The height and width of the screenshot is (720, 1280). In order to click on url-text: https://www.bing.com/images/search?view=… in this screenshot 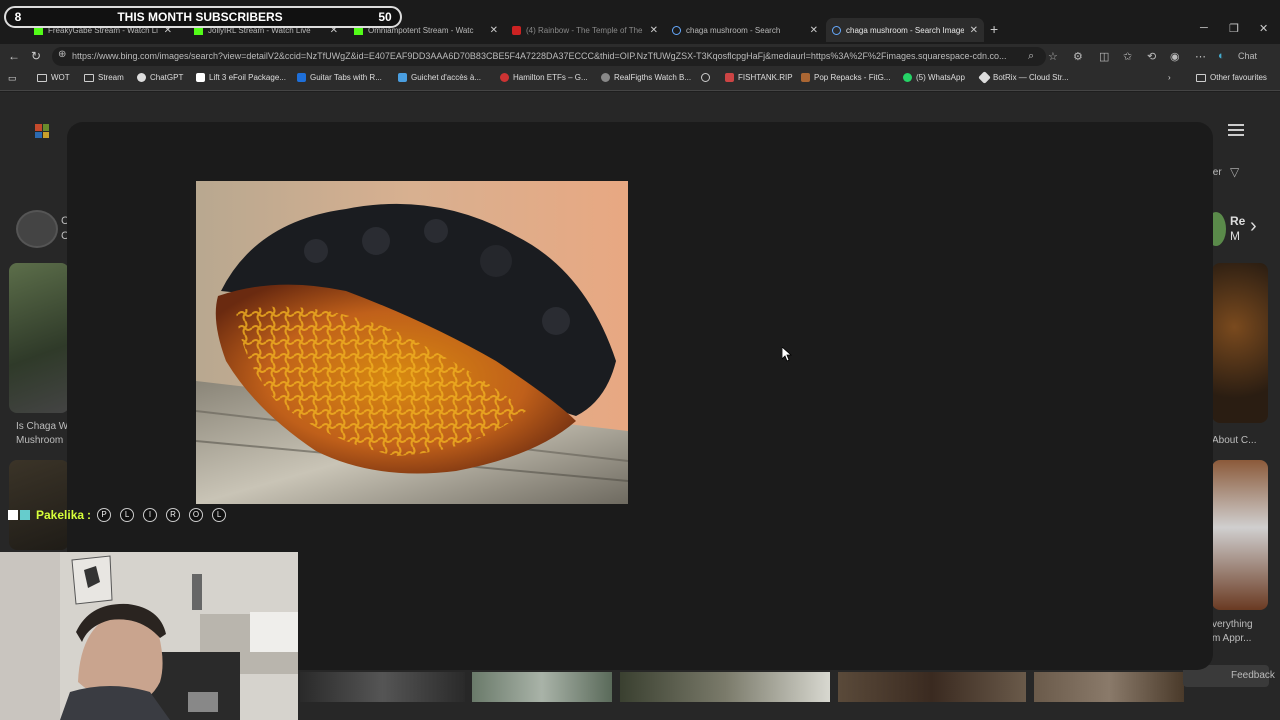, I will do `click(539, 56)`.